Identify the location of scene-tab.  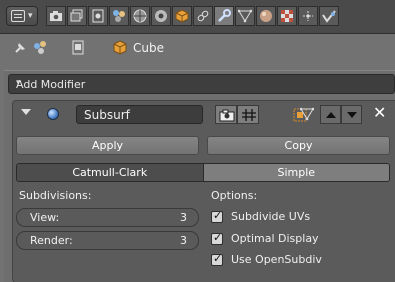
(98, 16).